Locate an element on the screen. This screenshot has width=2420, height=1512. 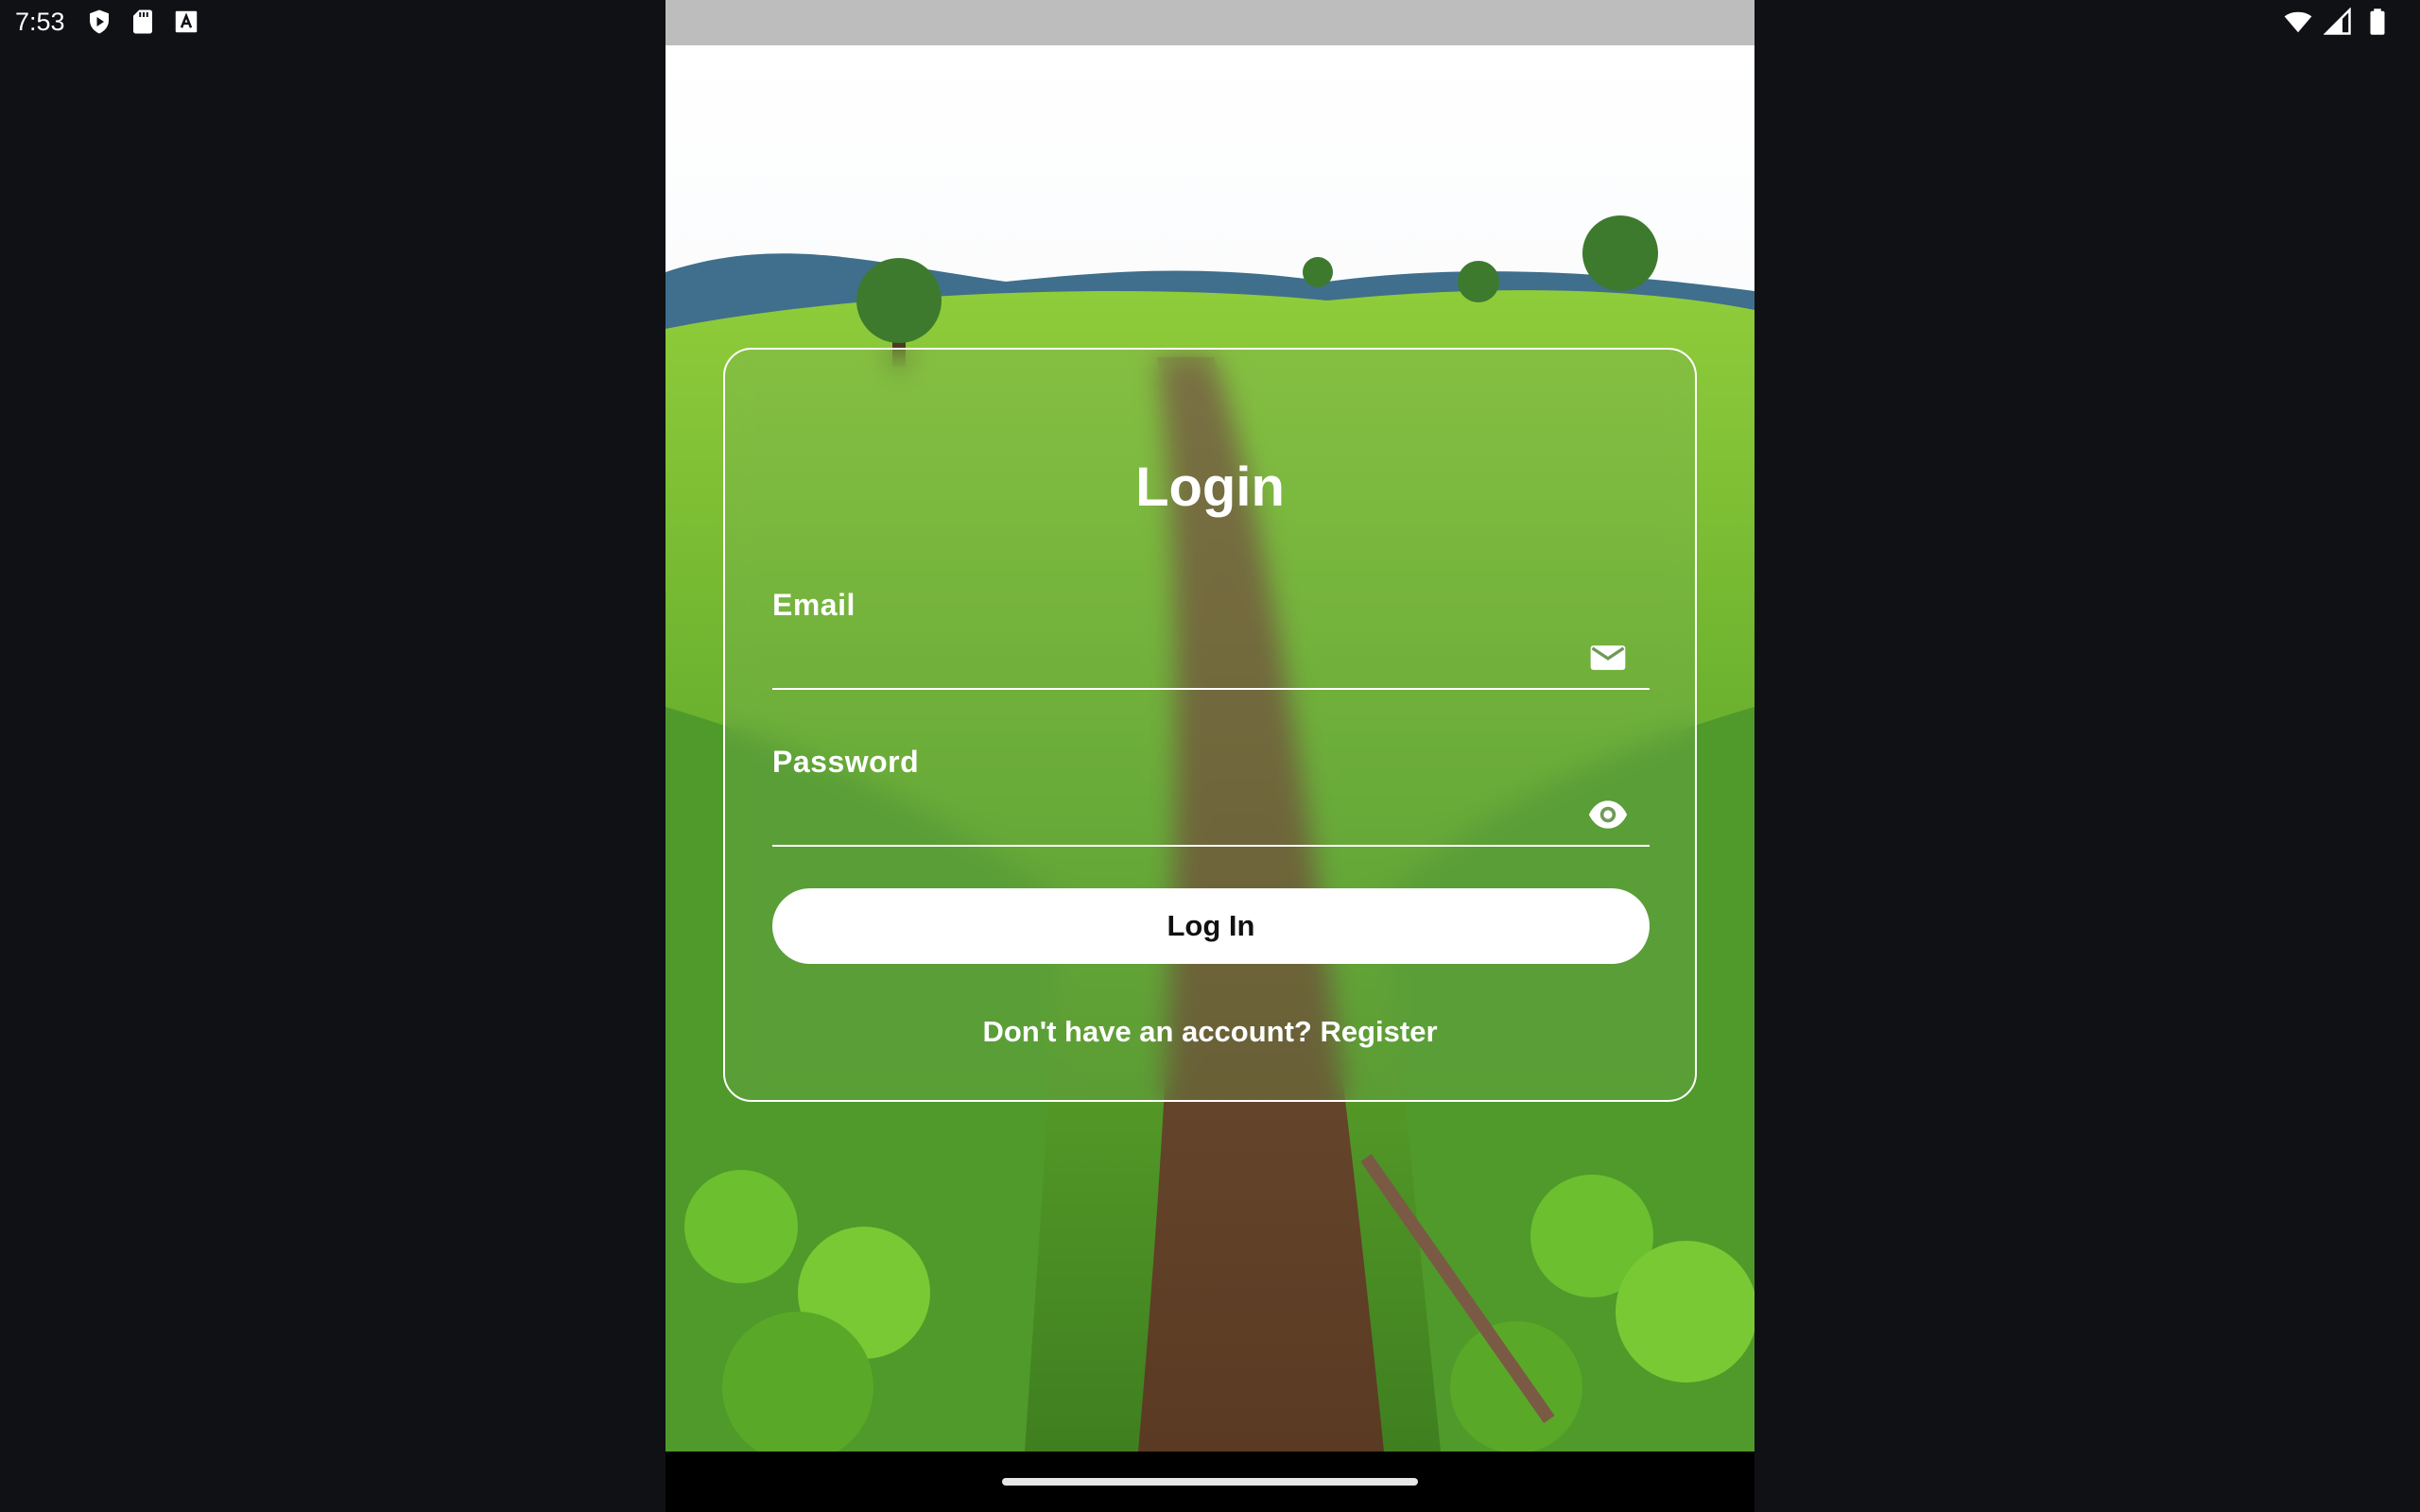
app-top-bar is located at coordinates (1210, 22).